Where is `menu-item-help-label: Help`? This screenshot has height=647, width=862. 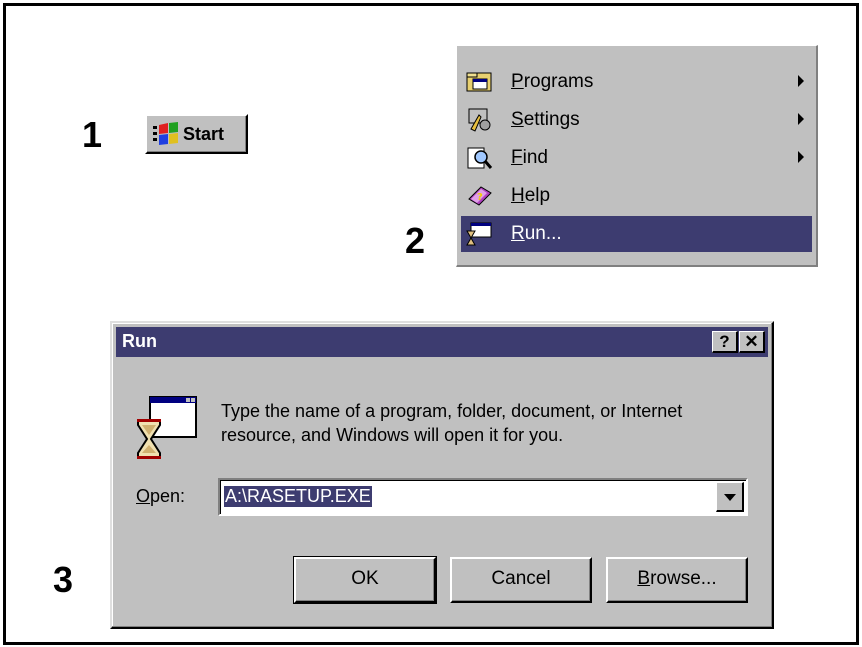 menu-item-help-label: Help is located at coordinates (531, 195).